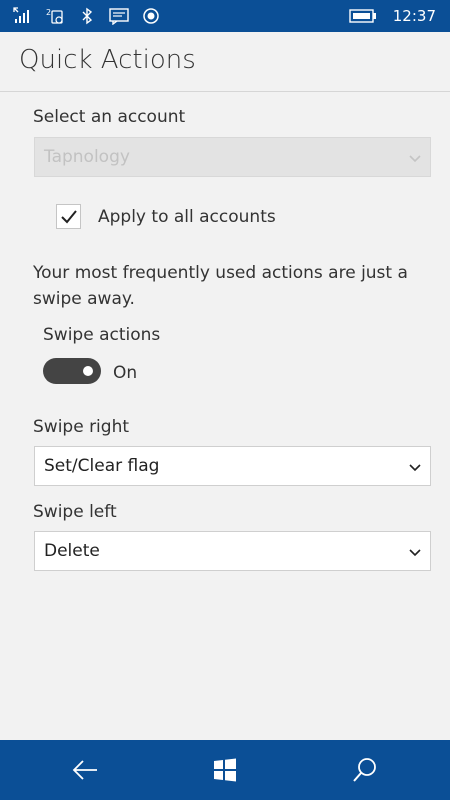 This screenshot has height=800, width=450. Describe the element at coordinates (151, 16) in the screenshot. I see `location-icon` at that location.